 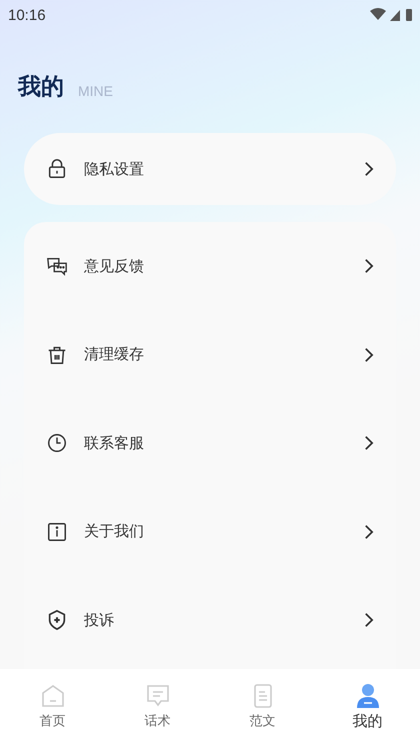 What do you see at coordinates (95, 91) in the screenshot?
I see `page-subtitle: MINE` at bounding box center [95, 91].